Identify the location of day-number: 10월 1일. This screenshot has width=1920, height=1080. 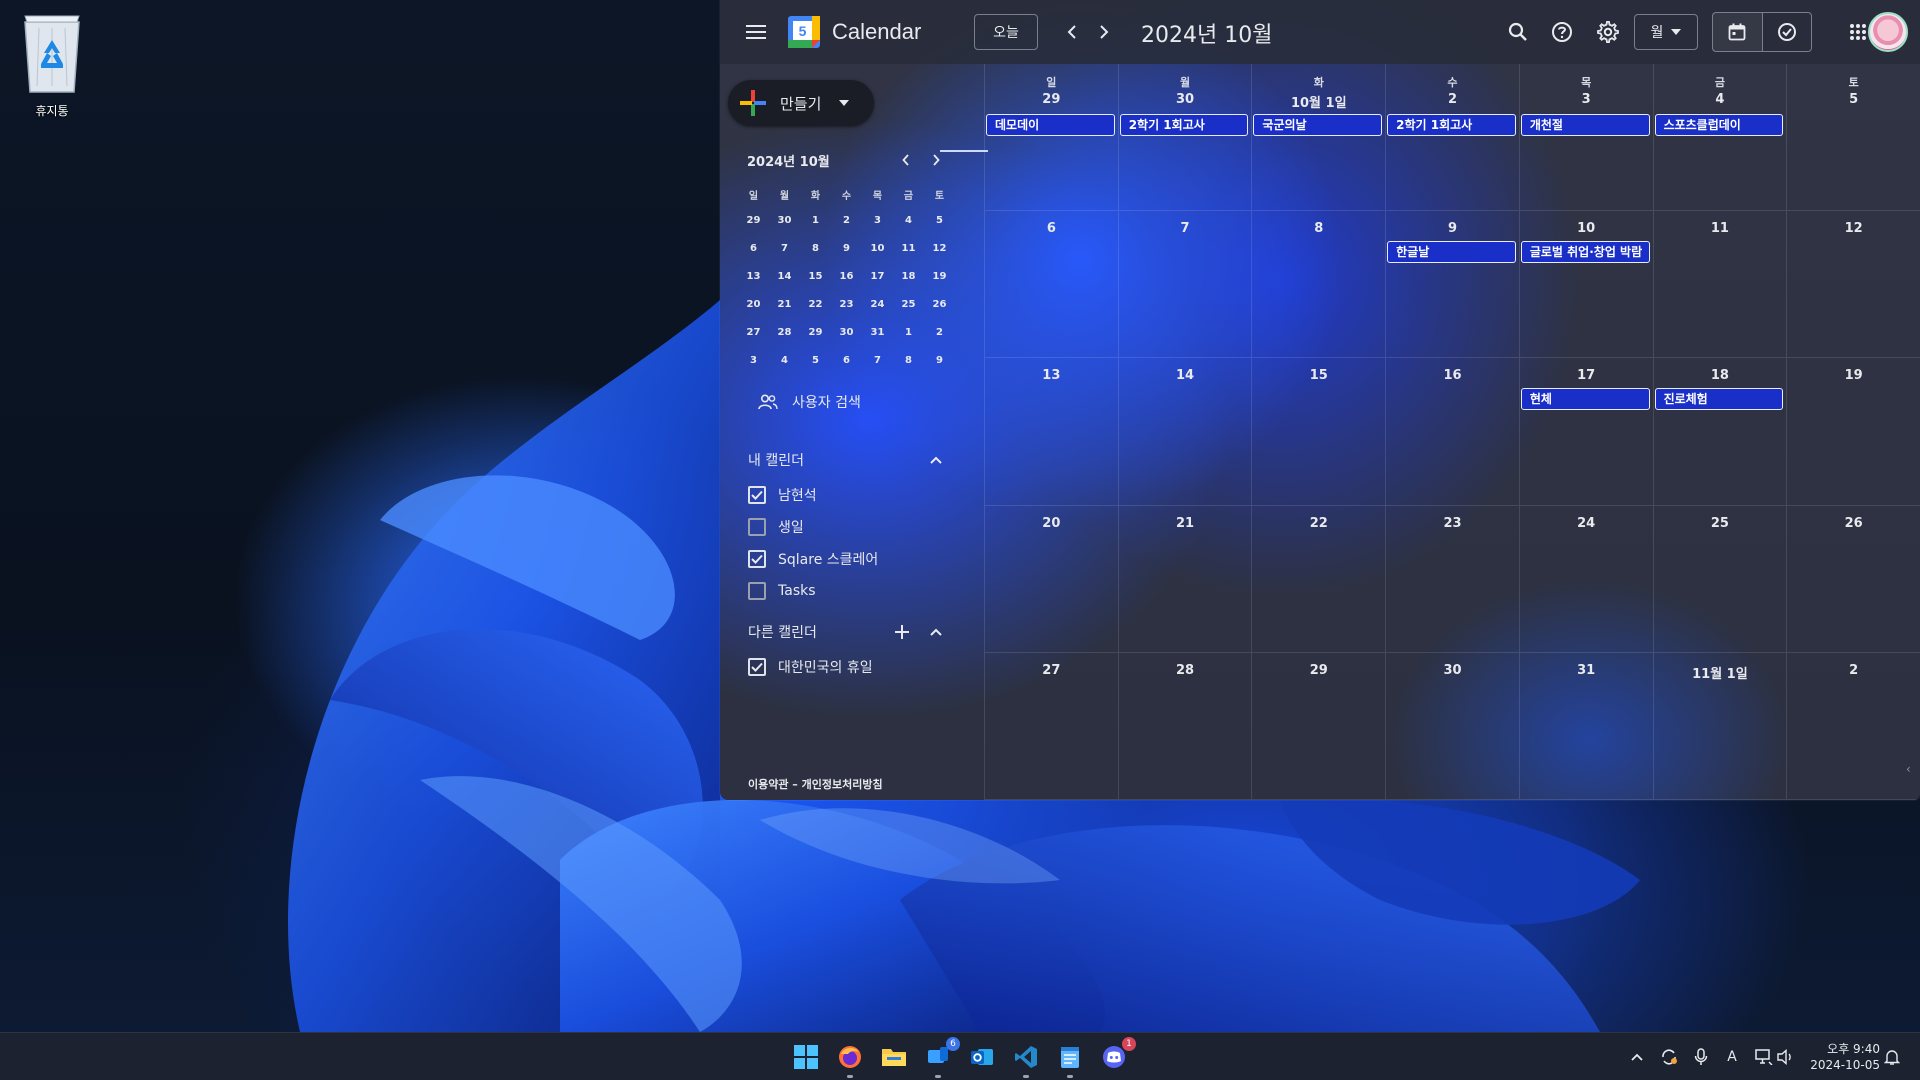
(1318, 101).